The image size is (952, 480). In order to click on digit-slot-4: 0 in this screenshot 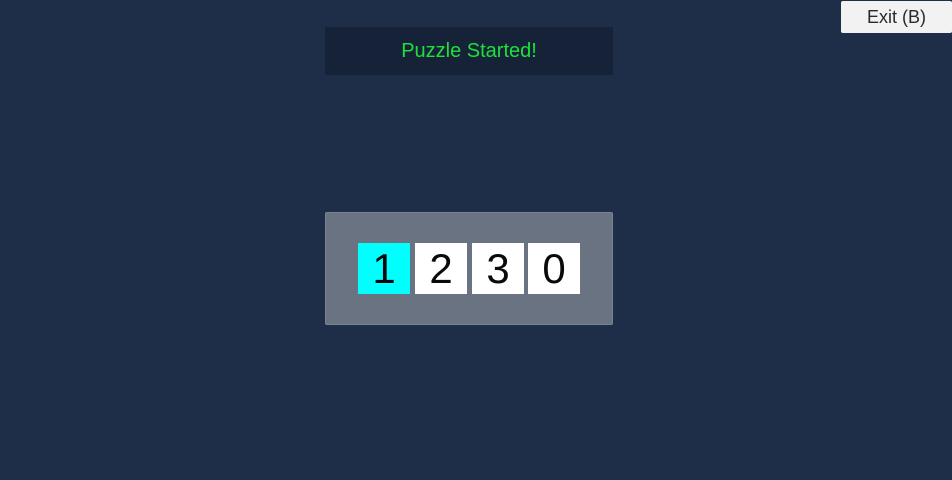, I will do `click(554, 268)`.